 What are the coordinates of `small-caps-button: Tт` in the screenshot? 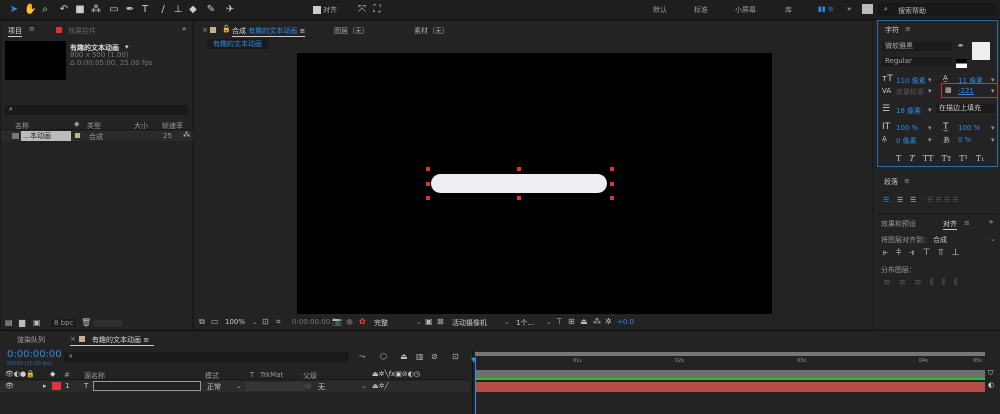 It's located at (947, 158).